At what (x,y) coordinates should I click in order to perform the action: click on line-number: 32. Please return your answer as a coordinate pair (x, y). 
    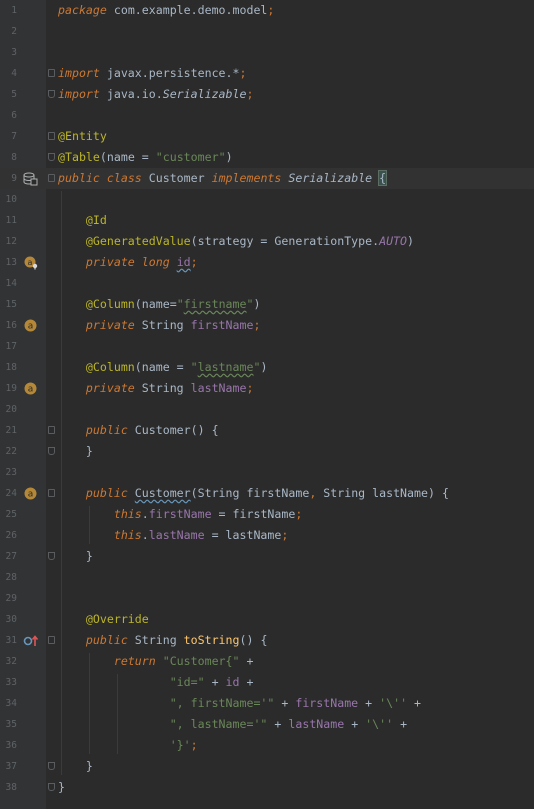
    Looking at the image, I should click on (11, 661).